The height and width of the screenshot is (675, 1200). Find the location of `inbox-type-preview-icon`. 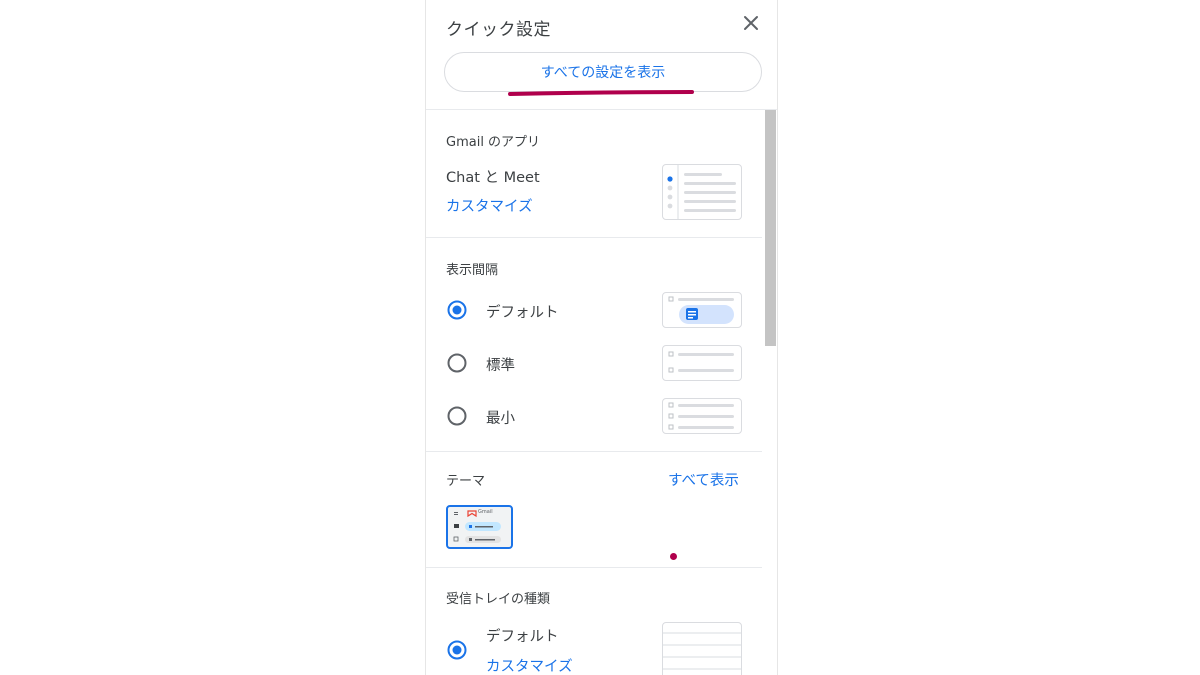

inbox-type-preview-icon is located at coordinates (702, 651).